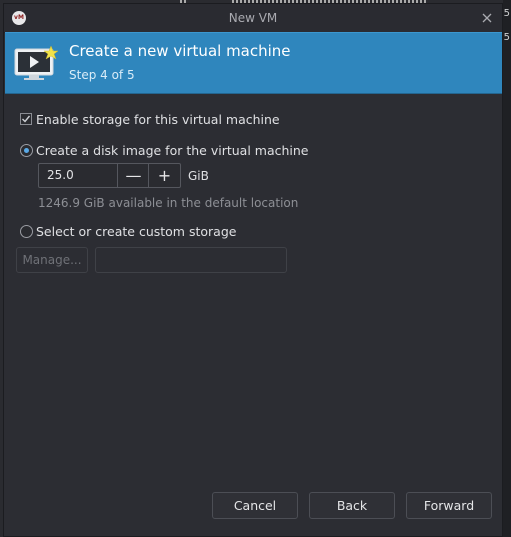  I want to click on window-title: New VM, so click(253, 18).